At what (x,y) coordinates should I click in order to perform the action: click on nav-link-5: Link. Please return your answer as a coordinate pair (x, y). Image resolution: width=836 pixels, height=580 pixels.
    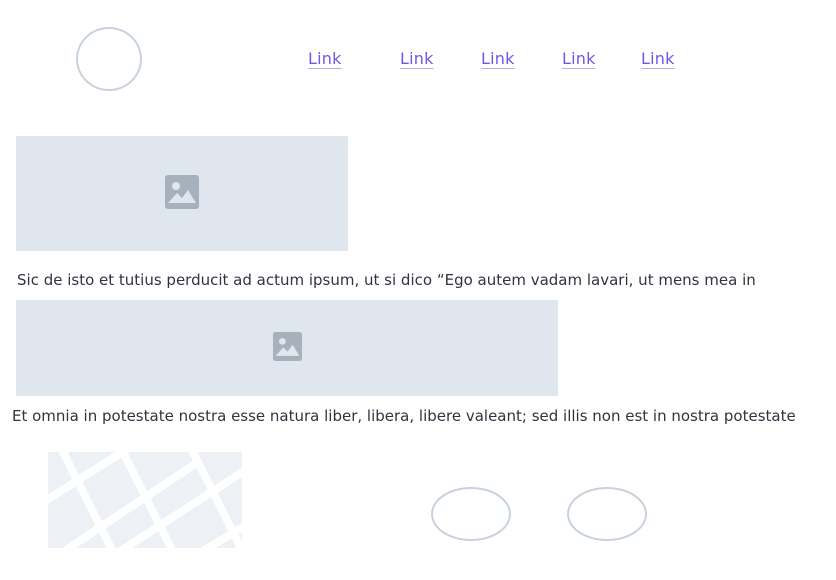
    Looking at the image, I should click on (658, 58).